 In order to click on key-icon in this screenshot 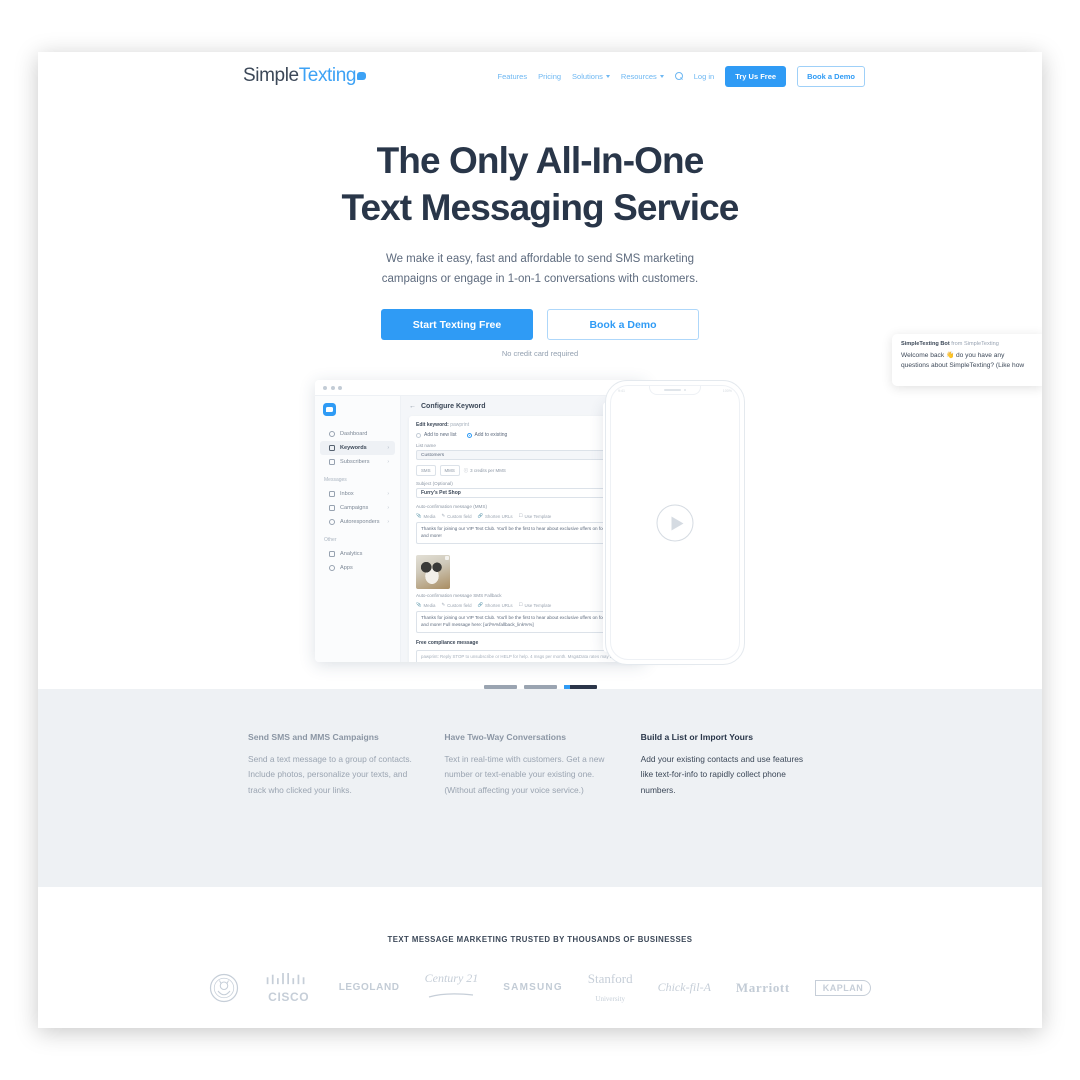, I will do `click(332, 448)`.